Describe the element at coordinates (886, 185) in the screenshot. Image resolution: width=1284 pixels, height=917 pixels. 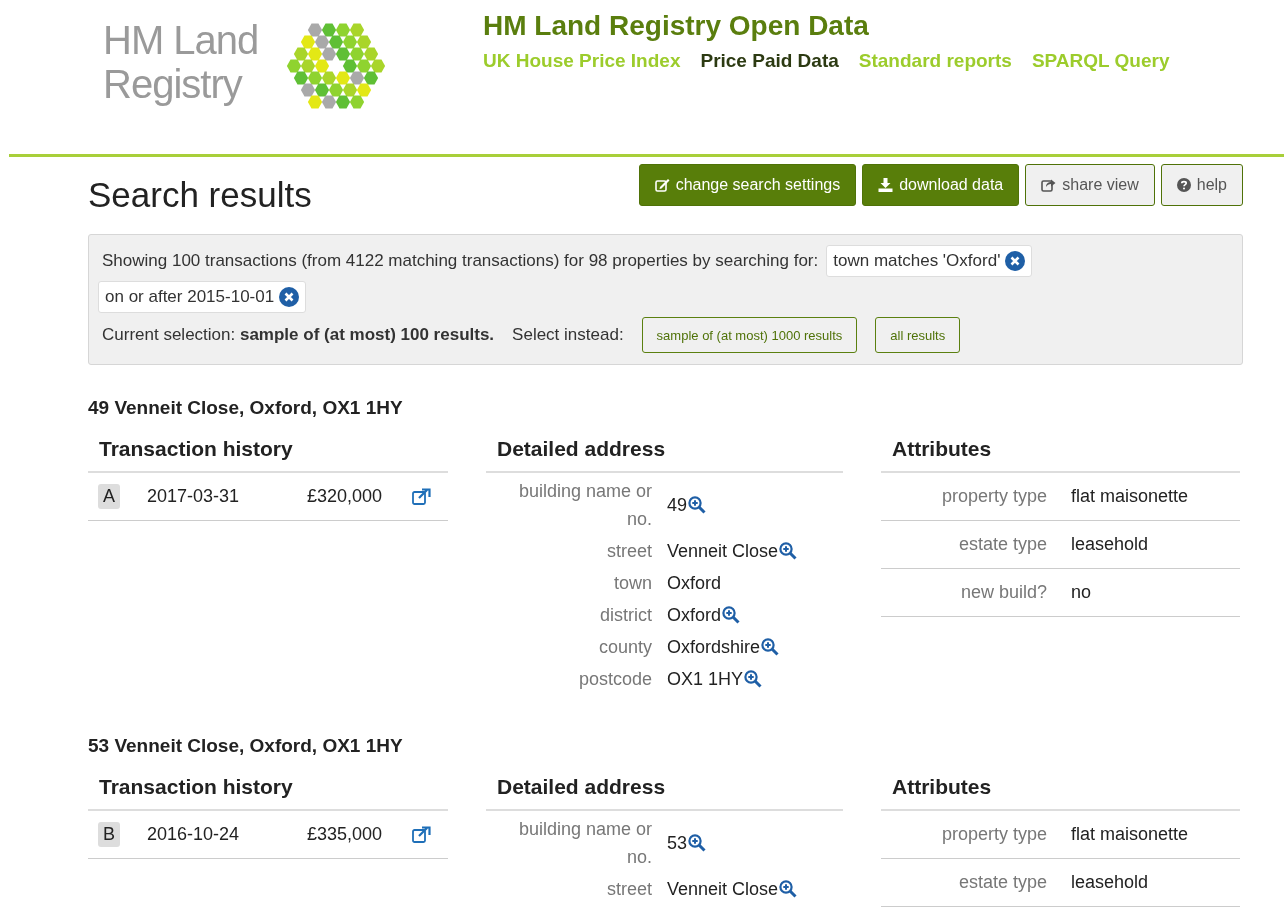
I see `download-icon` at that location.